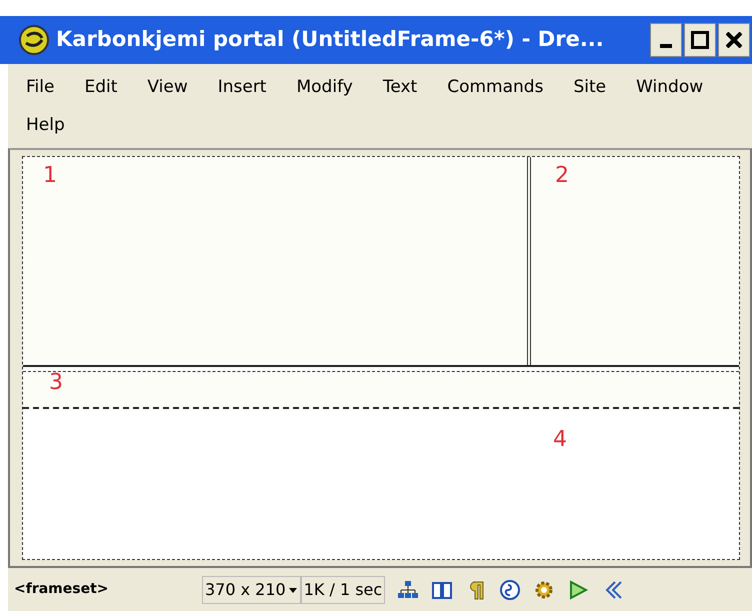  I want to click on menu-item: Help, so click(45, 125).